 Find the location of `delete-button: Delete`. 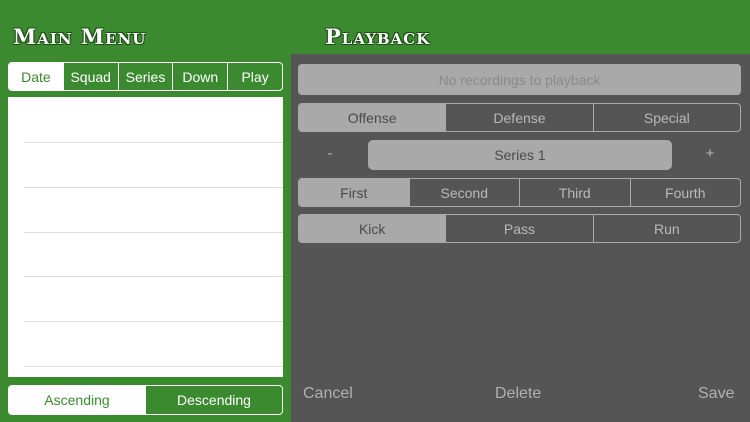

delete-button: Delete is located at coordinates (518, 395).